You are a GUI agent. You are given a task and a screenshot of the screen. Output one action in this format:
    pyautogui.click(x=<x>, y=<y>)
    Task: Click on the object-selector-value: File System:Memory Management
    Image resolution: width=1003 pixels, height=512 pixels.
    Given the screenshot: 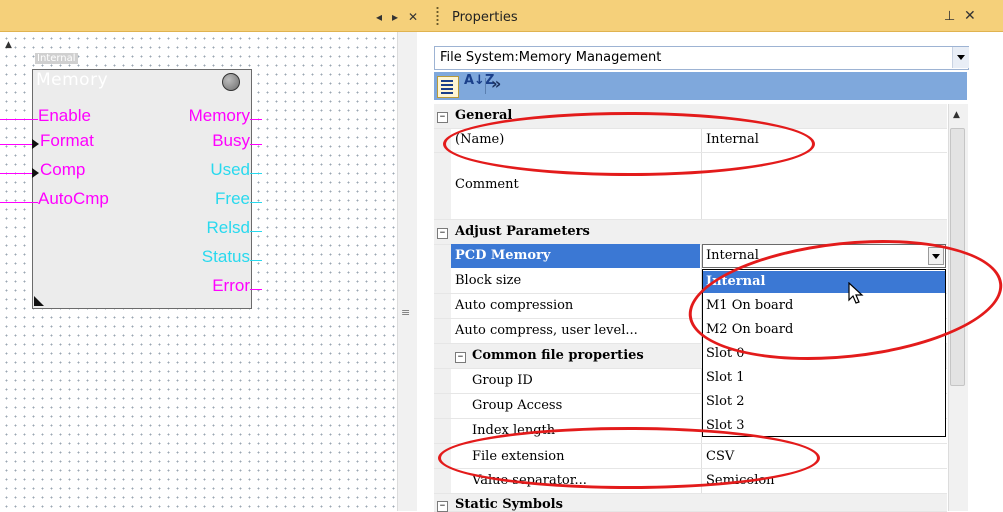 What is the action you would take?
    pyautogui.click(x=551, y=57)
    